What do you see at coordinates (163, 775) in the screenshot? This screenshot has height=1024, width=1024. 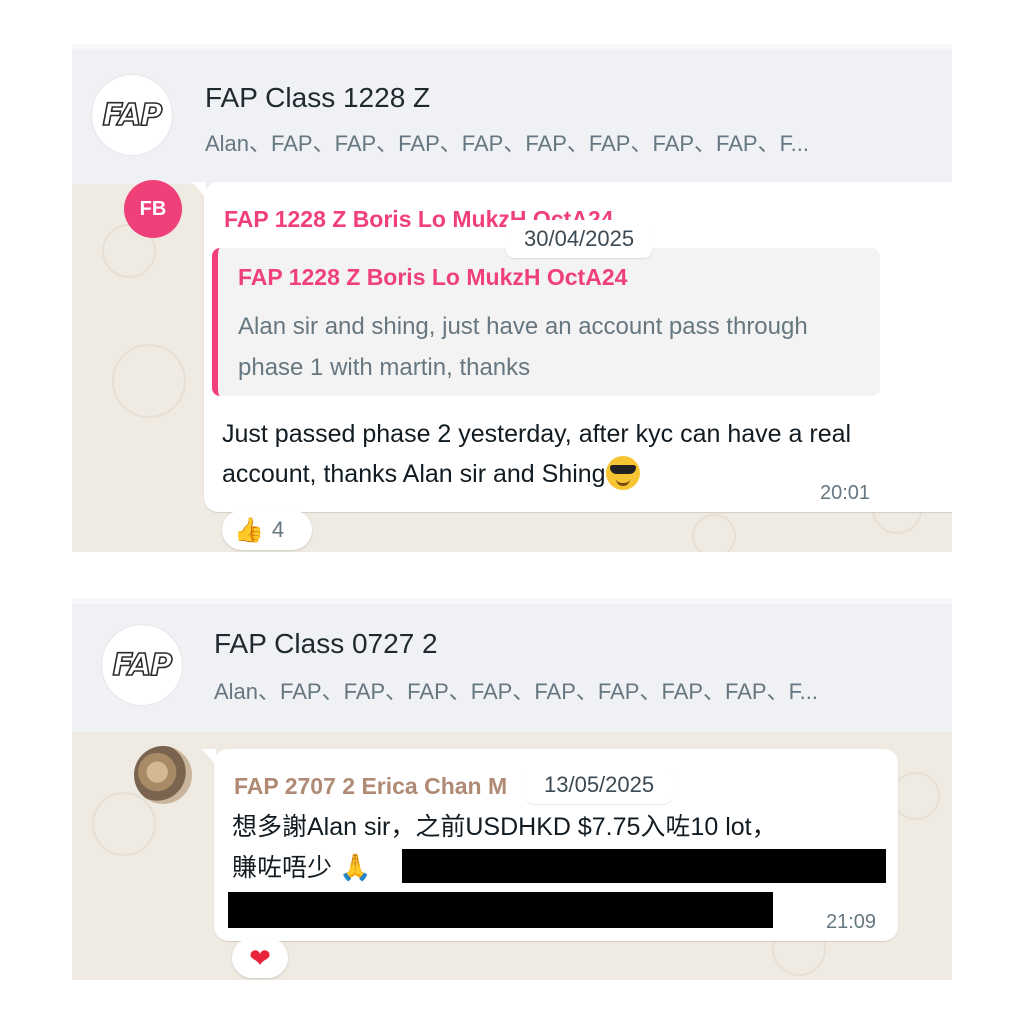 I see `sender-avatar-photo` at bounding box center [163, 775].